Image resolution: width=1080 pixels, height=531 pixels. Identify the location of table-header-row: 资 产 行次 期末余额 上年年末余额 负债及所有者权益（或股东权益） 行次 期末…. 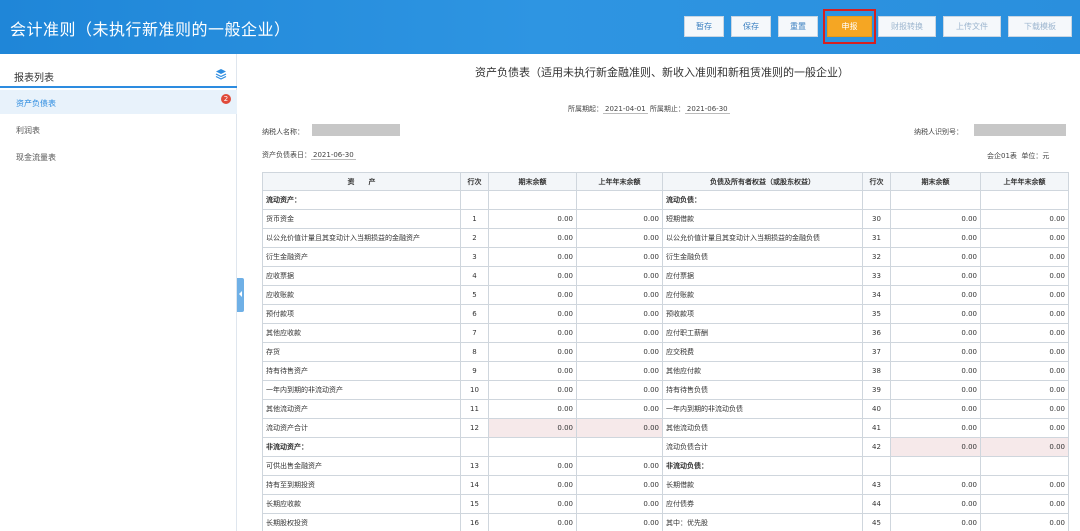
(665, 181).